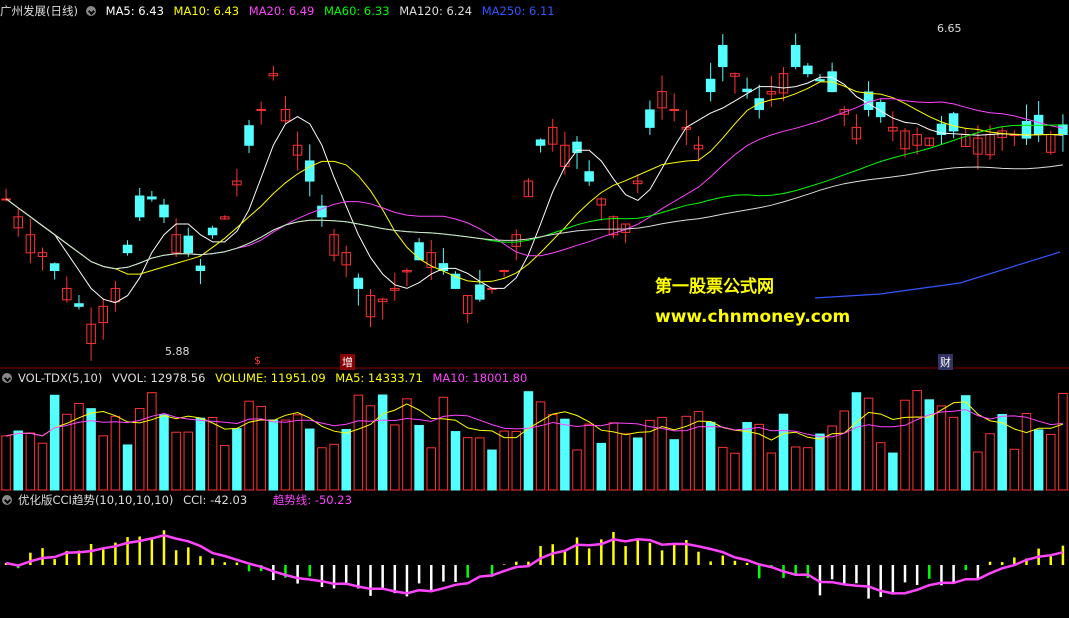  I want to click on high-price-label: 6.65, so click(949, 28).